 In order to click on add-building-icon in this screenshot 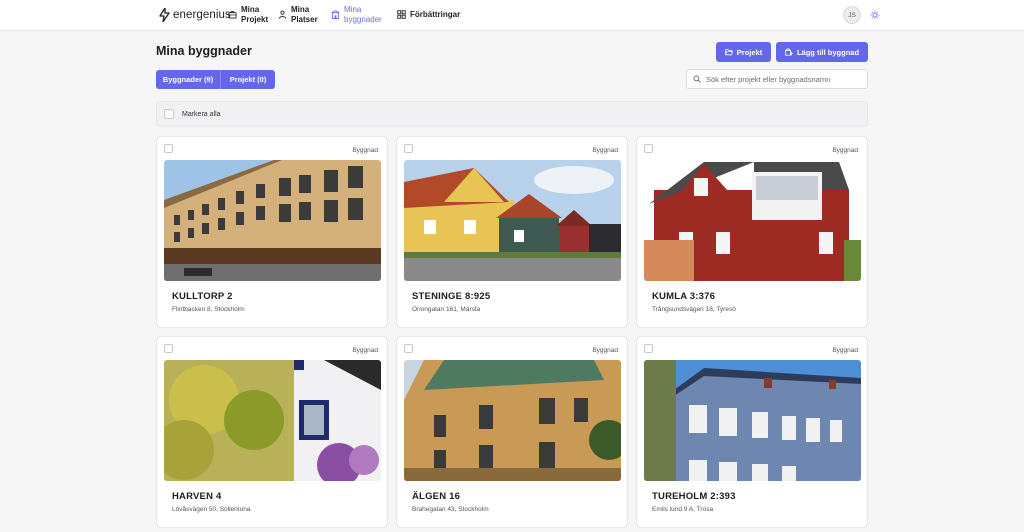, I will do `click(789, 52)`.